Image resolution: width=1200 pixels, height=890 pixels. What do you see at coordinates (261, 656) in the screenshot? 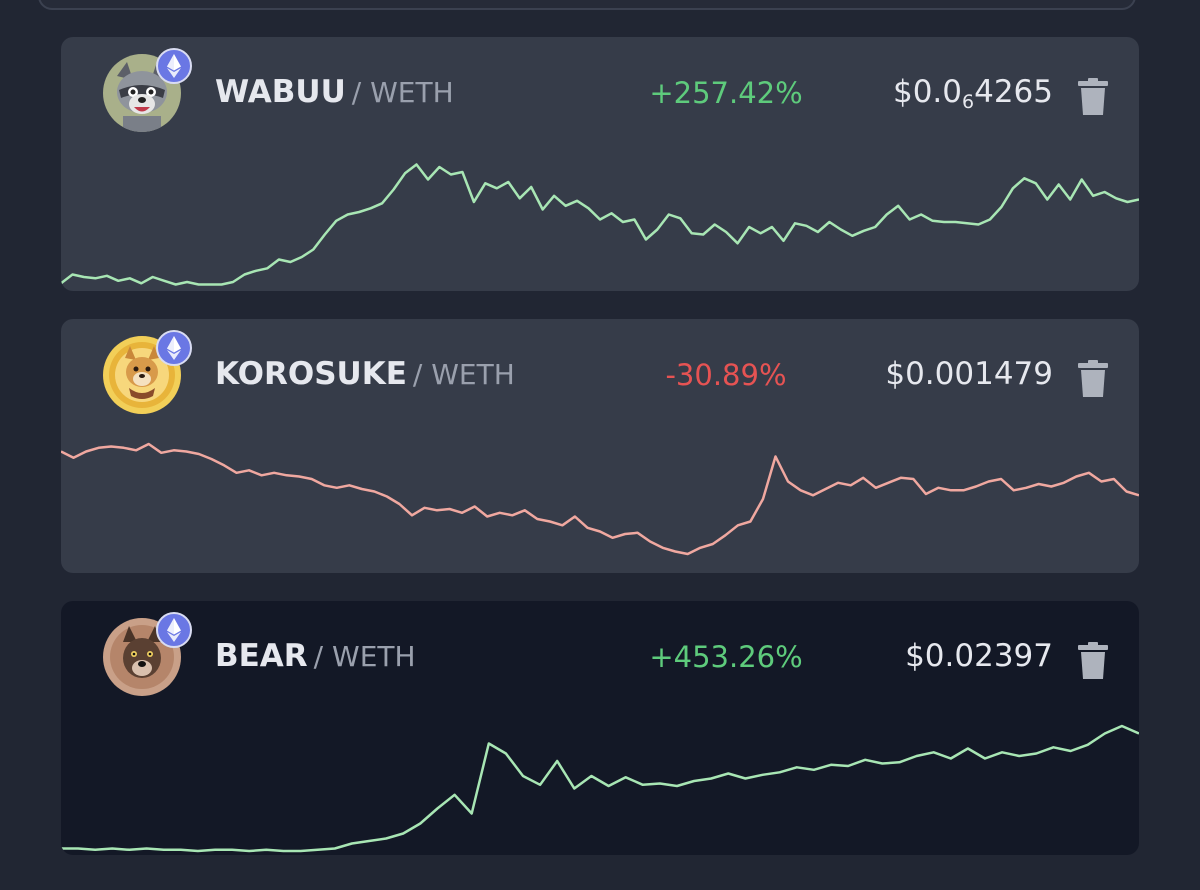
I see `token-symbol: BEAR` at bounding box center [261, 656].